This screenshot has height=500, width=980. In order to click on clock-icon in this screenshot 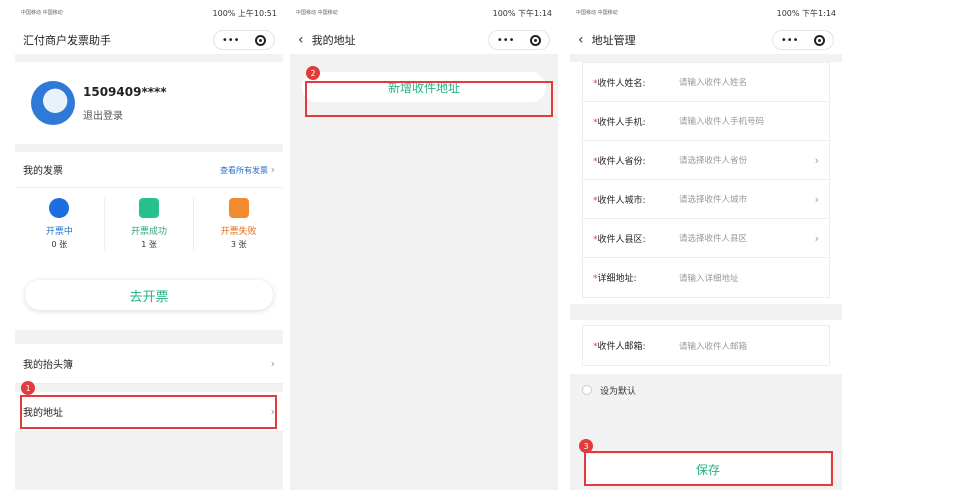, I will do `click(59, 208)`.